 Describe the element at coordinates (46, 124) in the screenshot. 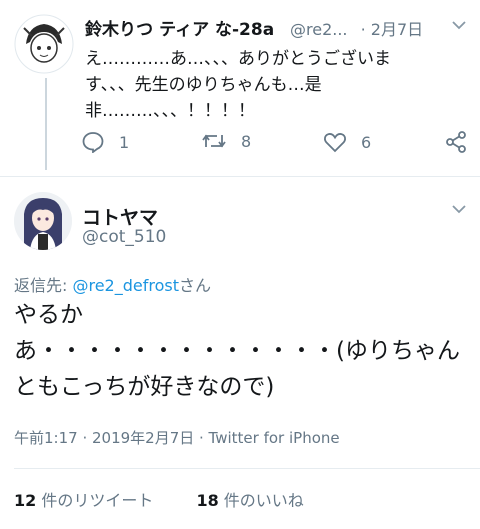

I see `thread-line` at that location.